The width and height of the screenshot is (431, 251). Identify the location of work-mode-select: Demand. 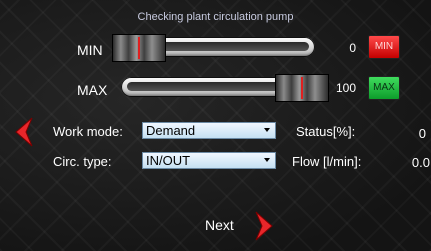
(209, 130).